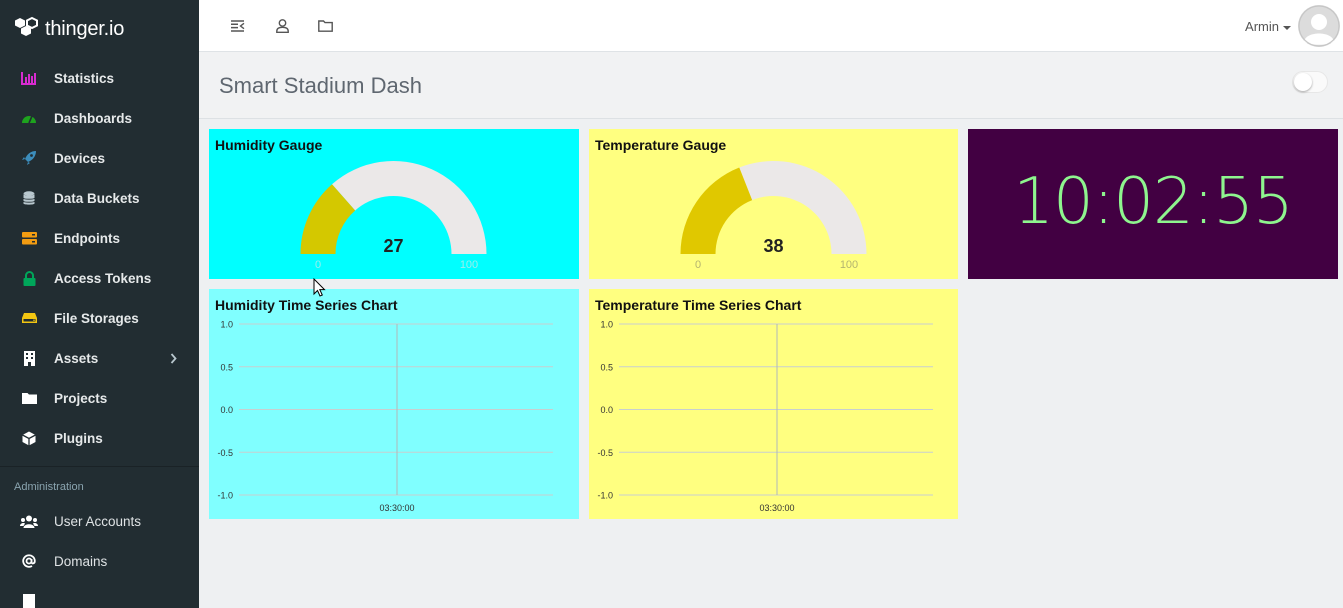  What do you see at coordinates (773, 246) in the screenshot?
I see `gauge-value: 38` at bounding box center [773, 246].